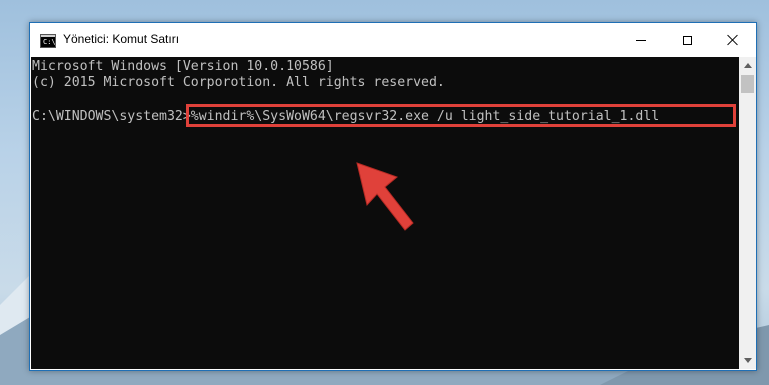 The image size is (769, 385). Describe the element at coordinates (747, 84) in the screenshot. I see `scrollbar-thumb` at that location.